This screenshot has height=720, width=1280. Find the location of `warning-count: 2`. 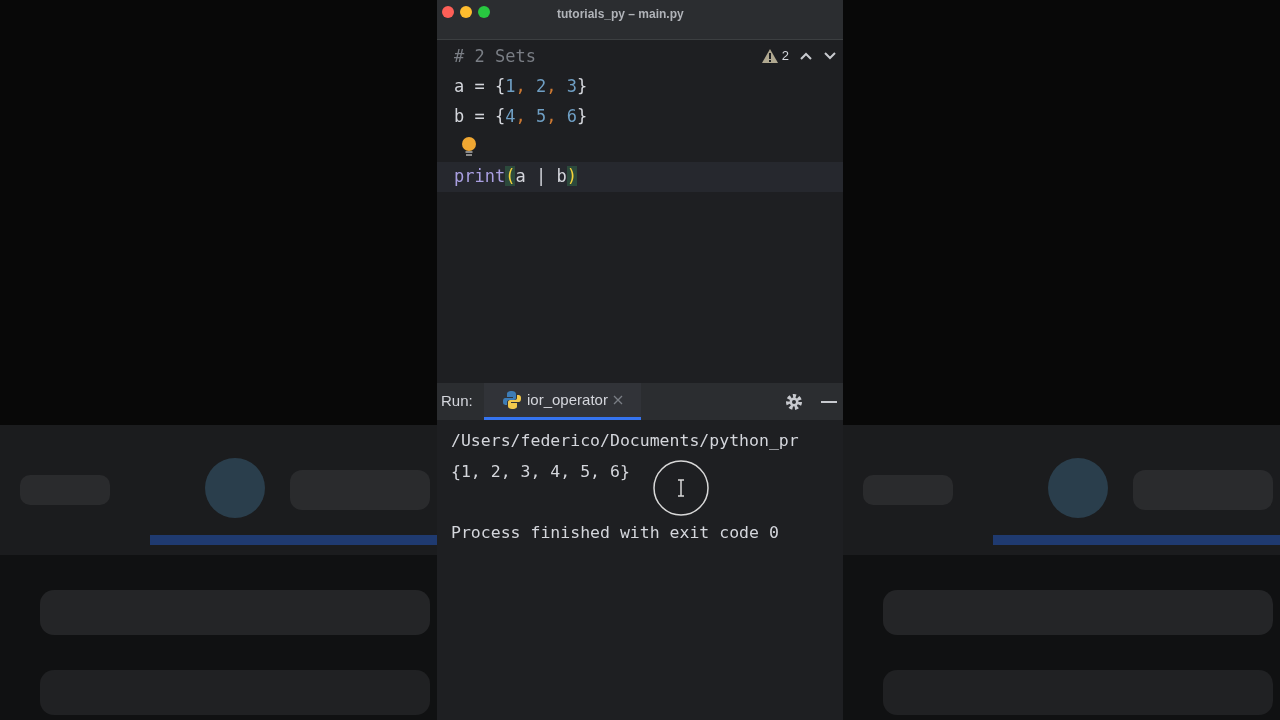

warning-count: 2 is located at coordinates (785, 56).